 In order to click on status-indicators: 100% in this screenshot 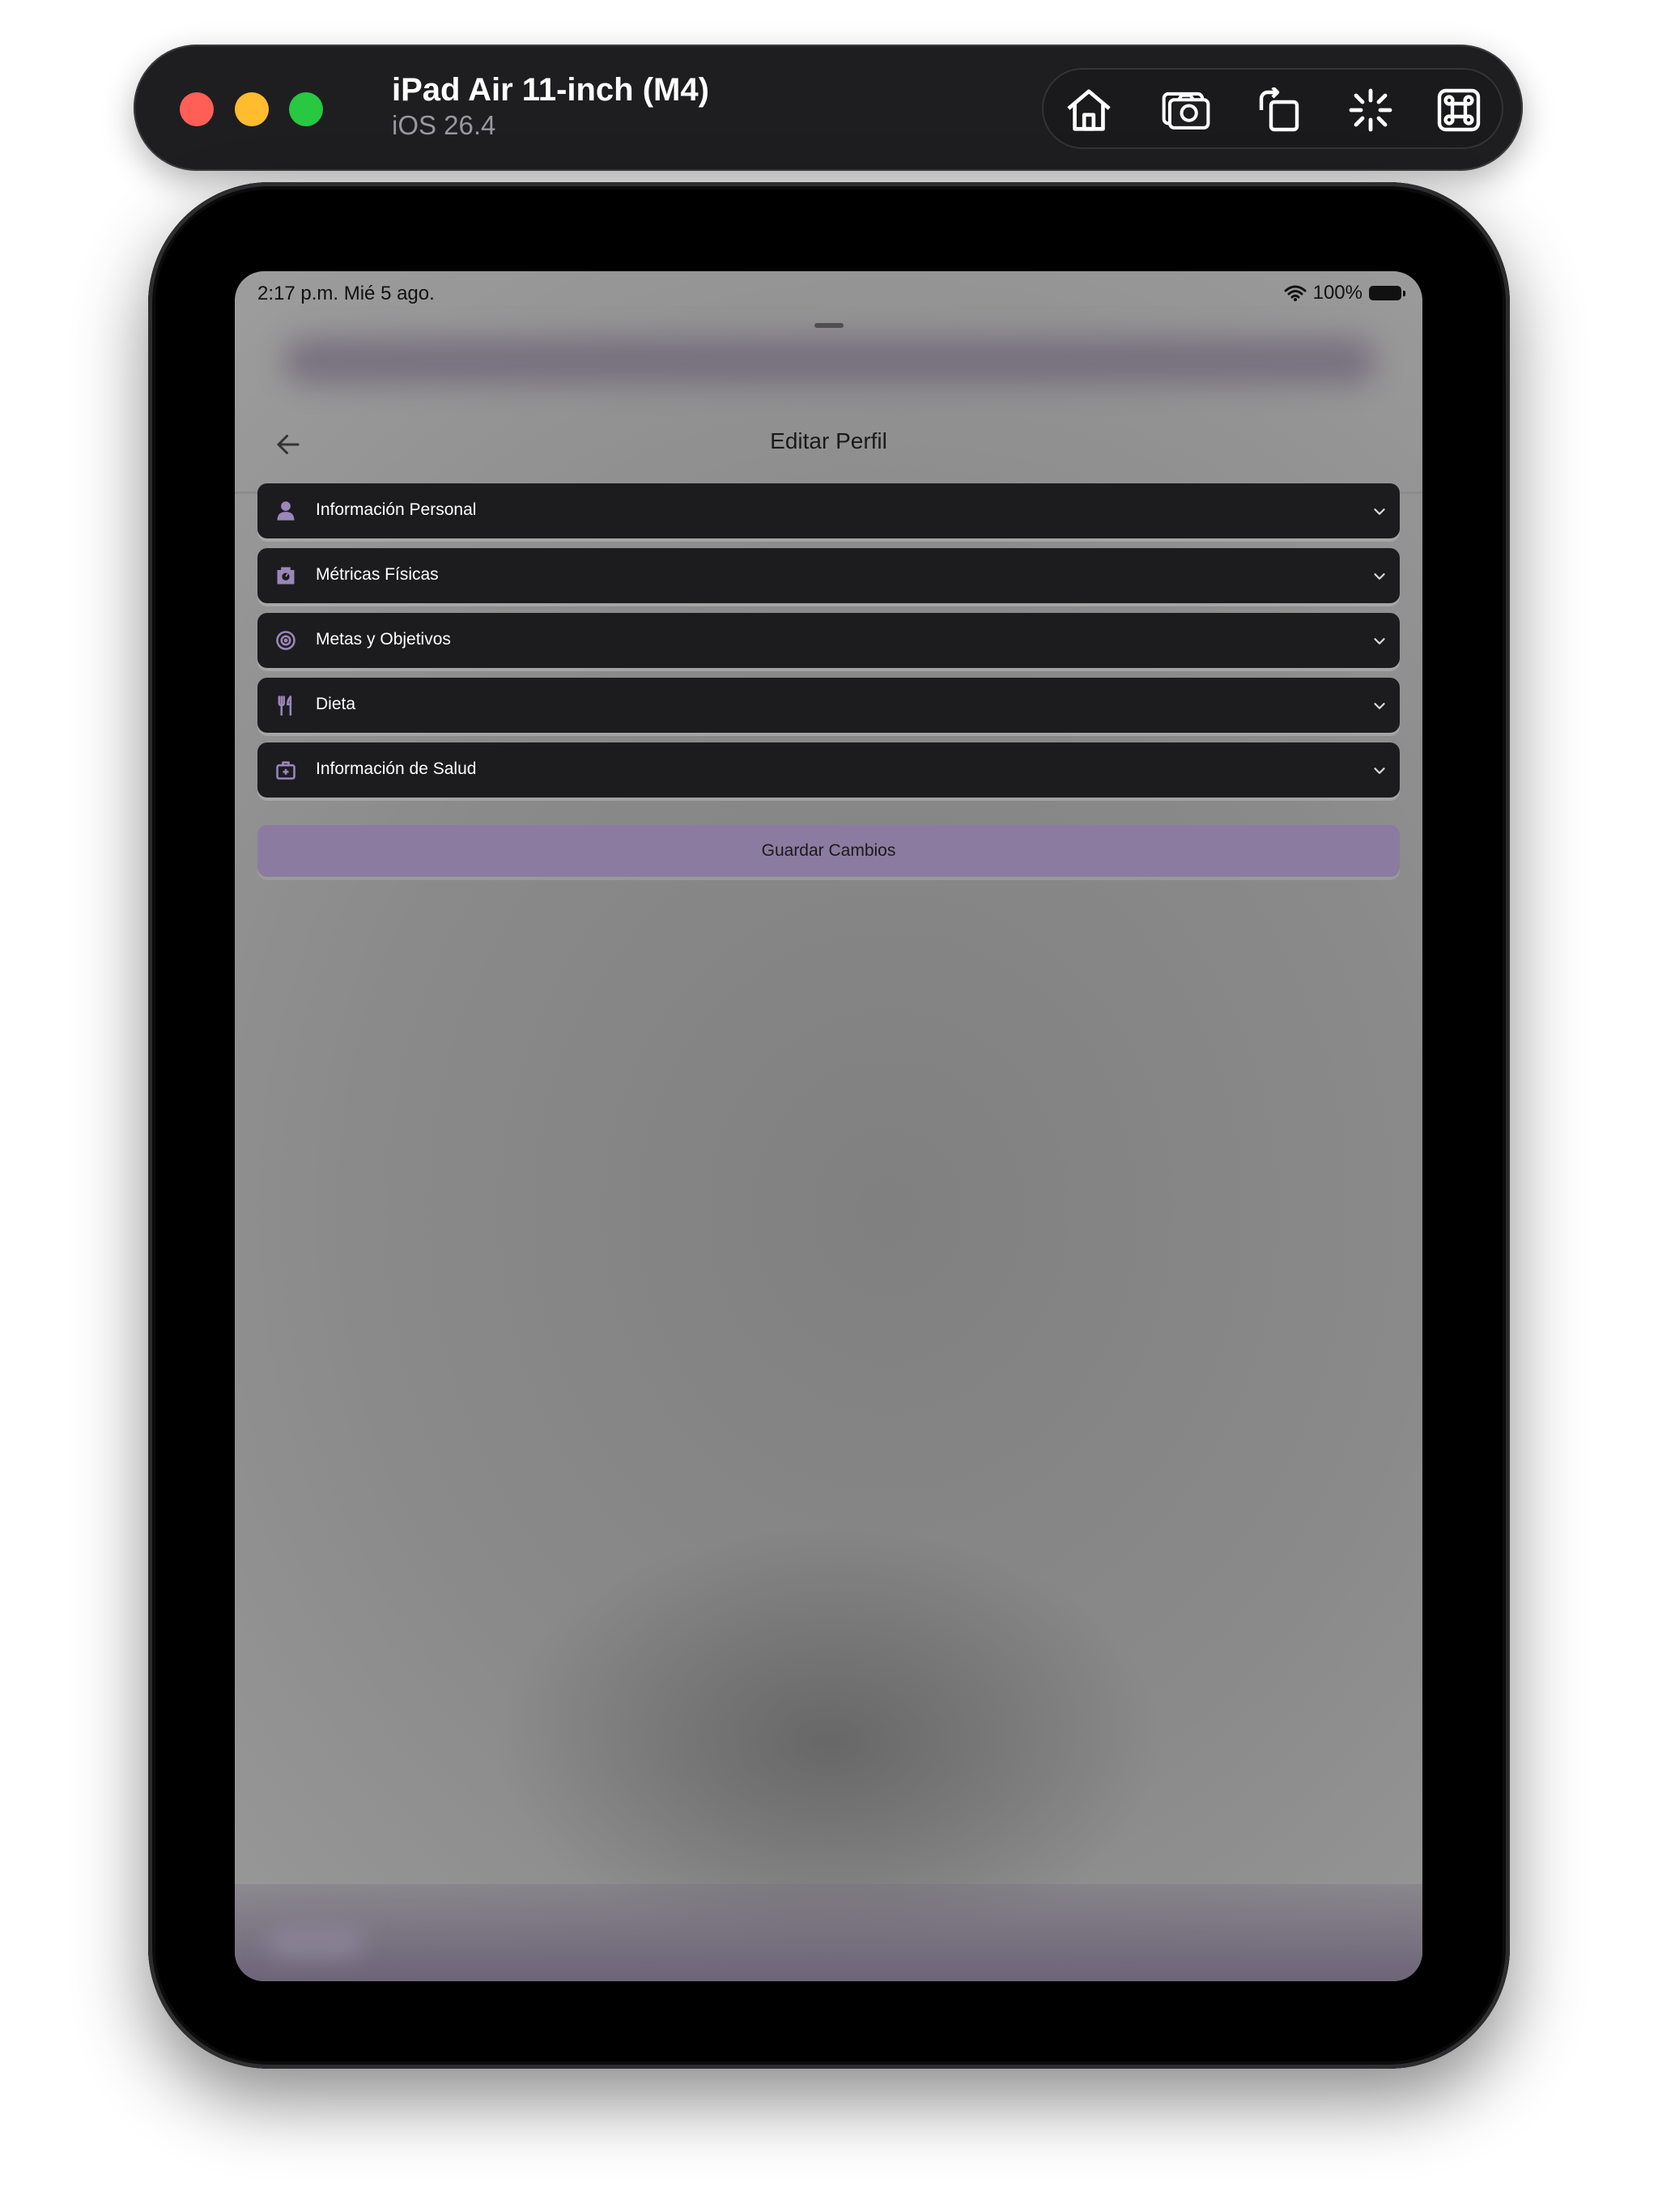, I will do `click(1344, 293)`.